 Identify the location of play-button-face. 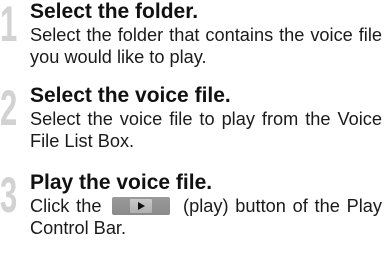
(141, 206).